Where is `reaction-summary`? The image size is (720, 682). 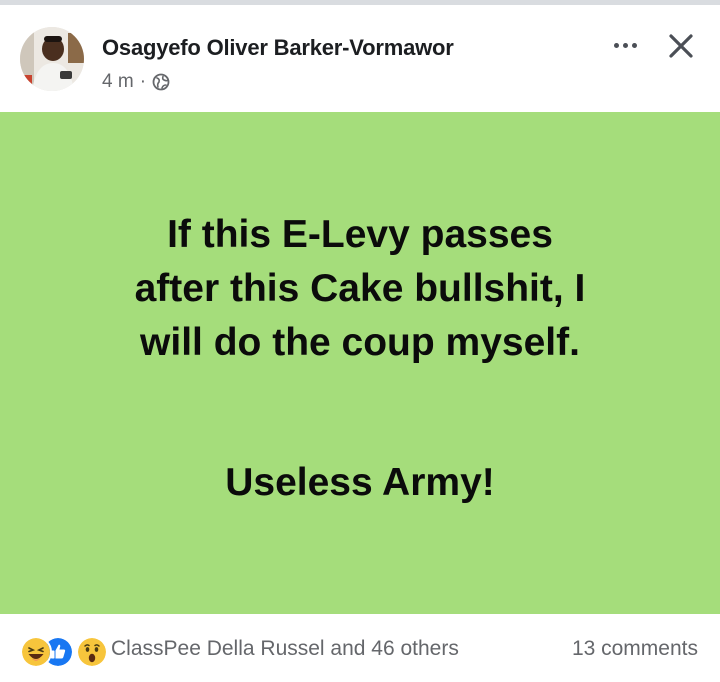
reaction-summary is located at coordinates (64, 652).